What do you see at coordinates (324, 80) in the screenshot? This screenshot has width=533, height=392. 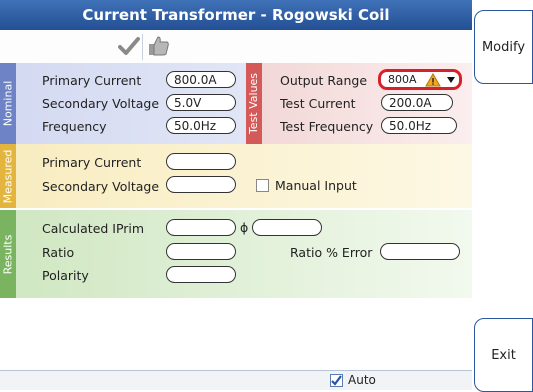 I see `output-range-label: Output Range` at bounding box center [324, 80].